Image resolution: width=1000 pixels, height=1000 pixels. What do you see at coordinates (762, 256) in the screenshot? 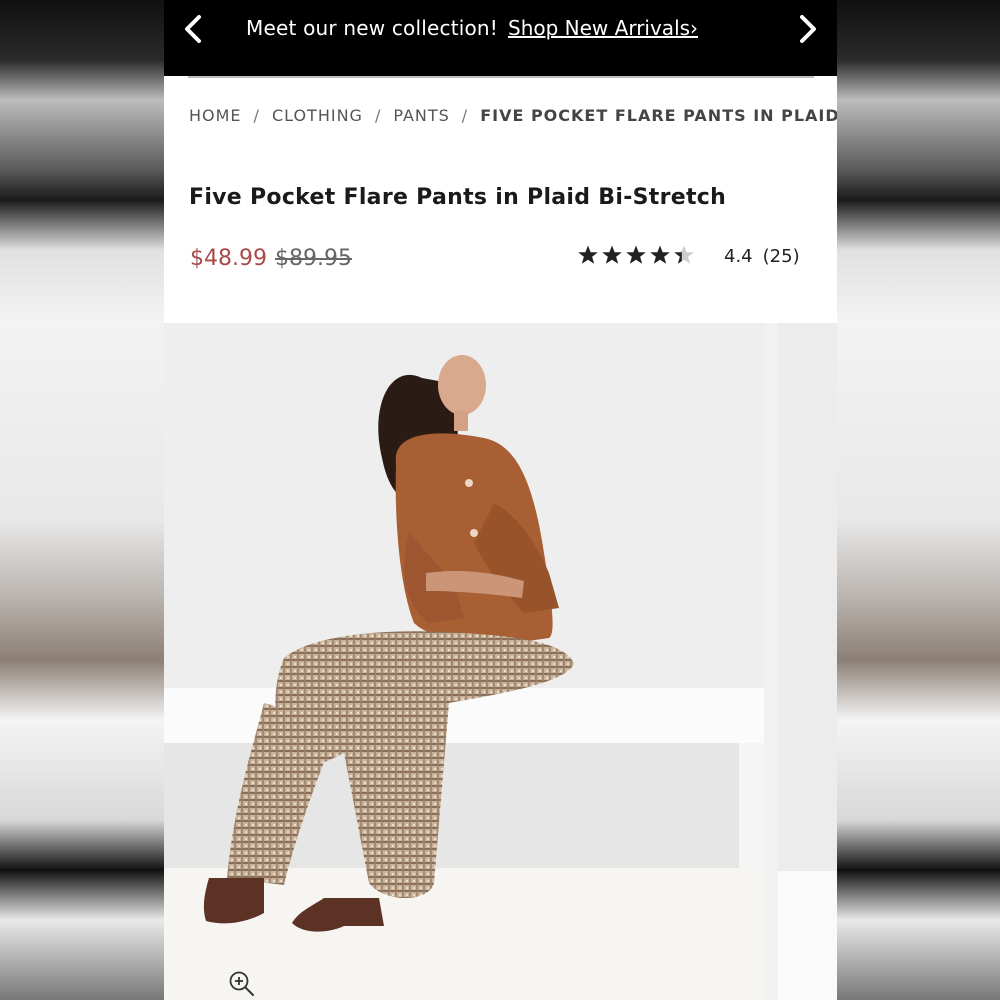
I see `rating-summary: 4.4 (25)` at bounding box center [762, 256].